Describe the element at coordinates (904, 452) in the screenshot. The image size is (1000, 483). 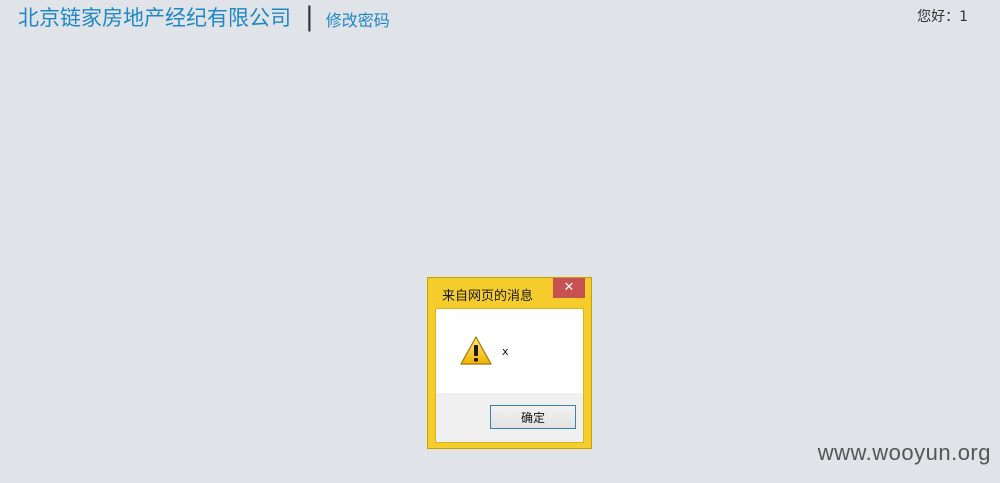
I see `watermark: www.wooyun.org` at that location.